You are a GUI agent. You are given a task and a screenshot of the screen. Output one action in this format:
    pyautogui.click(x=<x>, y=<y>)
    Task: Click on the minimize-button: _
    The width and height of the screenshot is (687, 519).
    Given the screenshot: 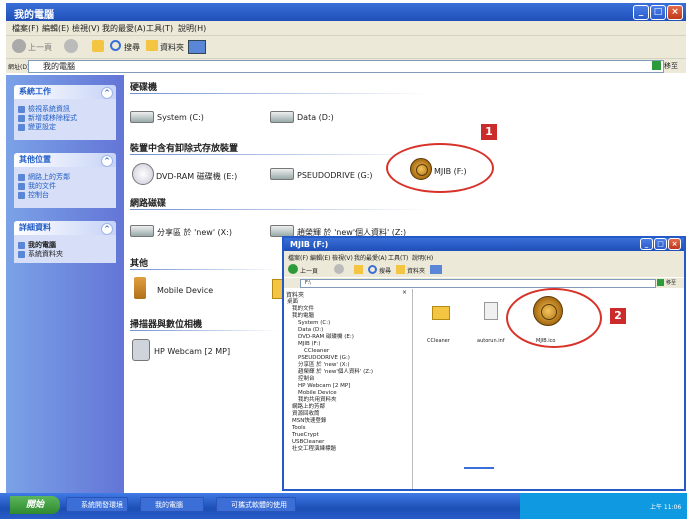 What is the action you would take?
    pyautogui.click(x=641, y=12)
    